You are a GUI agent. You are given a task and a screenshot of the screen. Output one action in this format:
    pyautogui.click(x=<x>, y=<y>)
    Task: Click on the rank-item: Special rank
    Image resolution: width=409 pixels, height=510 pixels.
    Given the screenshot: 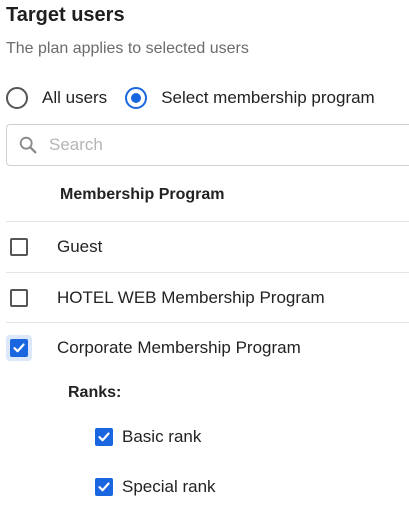 What is the action you would take?
    pyautogui.click(x=155, y=487)
    